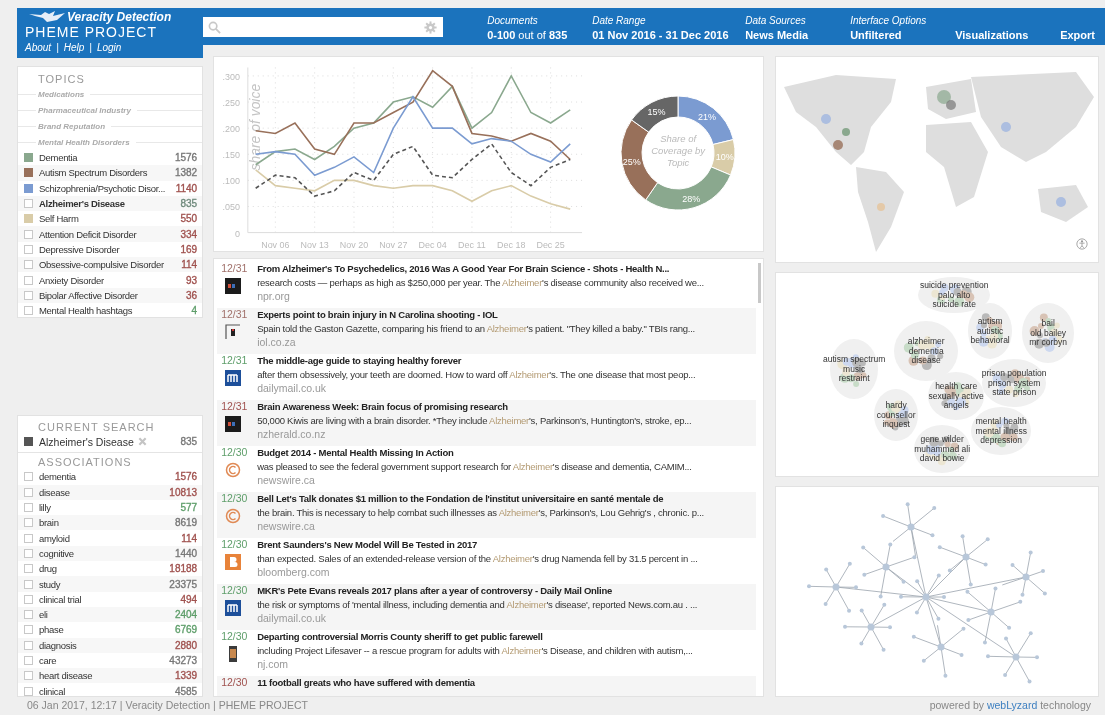  Describe the element at coordinates (38, 47) in the screenshot. I see `nav-link: About` at that location.